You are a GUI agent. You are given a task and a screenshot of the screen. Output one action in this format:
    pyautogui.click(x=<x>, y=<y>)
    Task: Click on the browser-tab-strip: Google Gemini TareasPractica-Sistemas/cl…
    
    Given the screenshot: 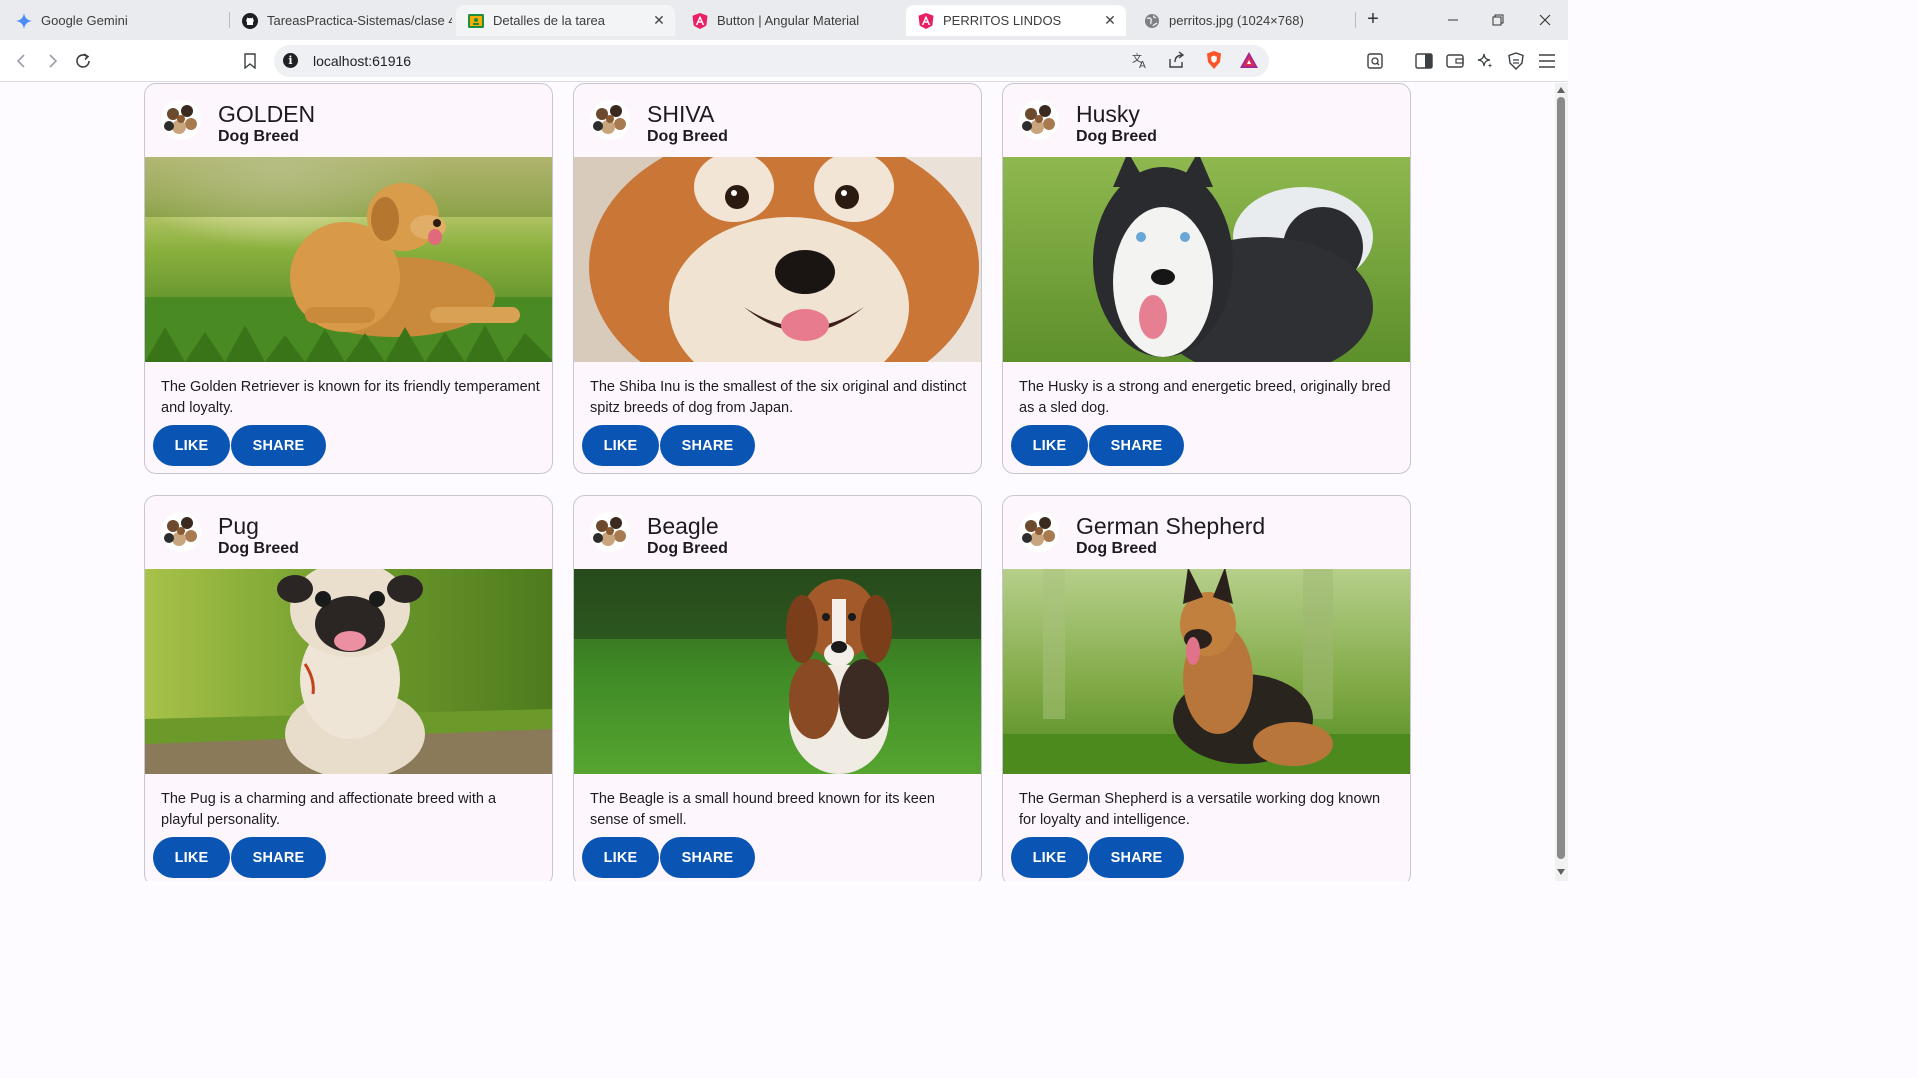 What is the action you would take?
    pyautogui.click(x=784, y=20)
    